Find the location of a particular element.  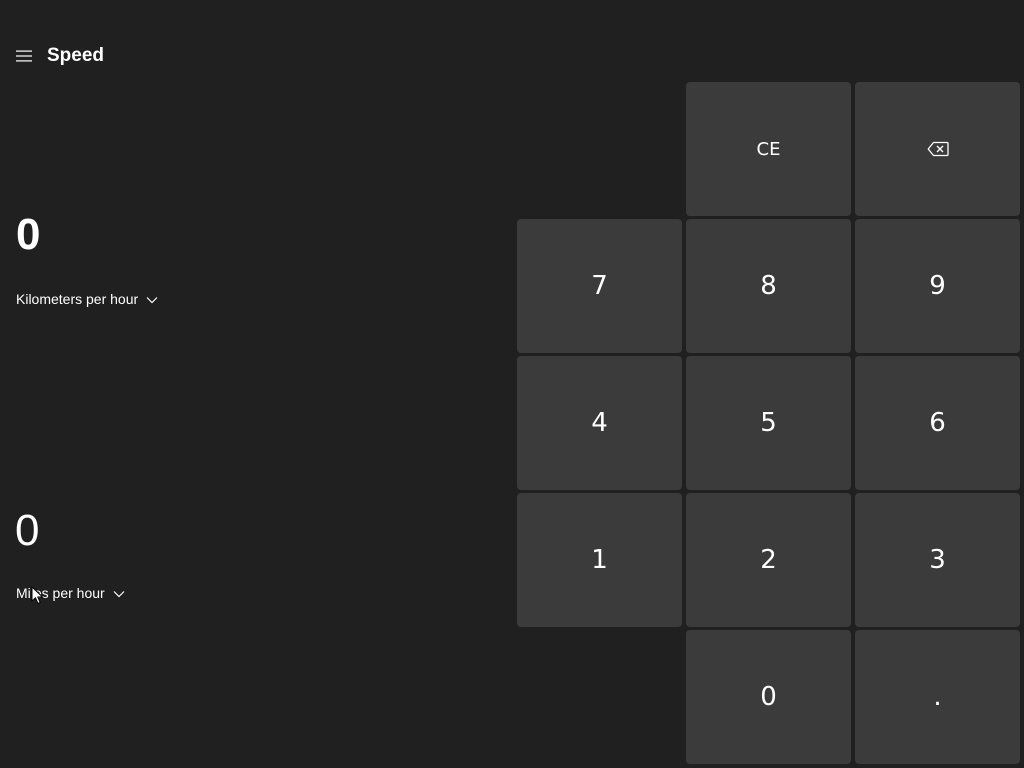

hamburger-menu-icon is located at coordinates (24, 56).